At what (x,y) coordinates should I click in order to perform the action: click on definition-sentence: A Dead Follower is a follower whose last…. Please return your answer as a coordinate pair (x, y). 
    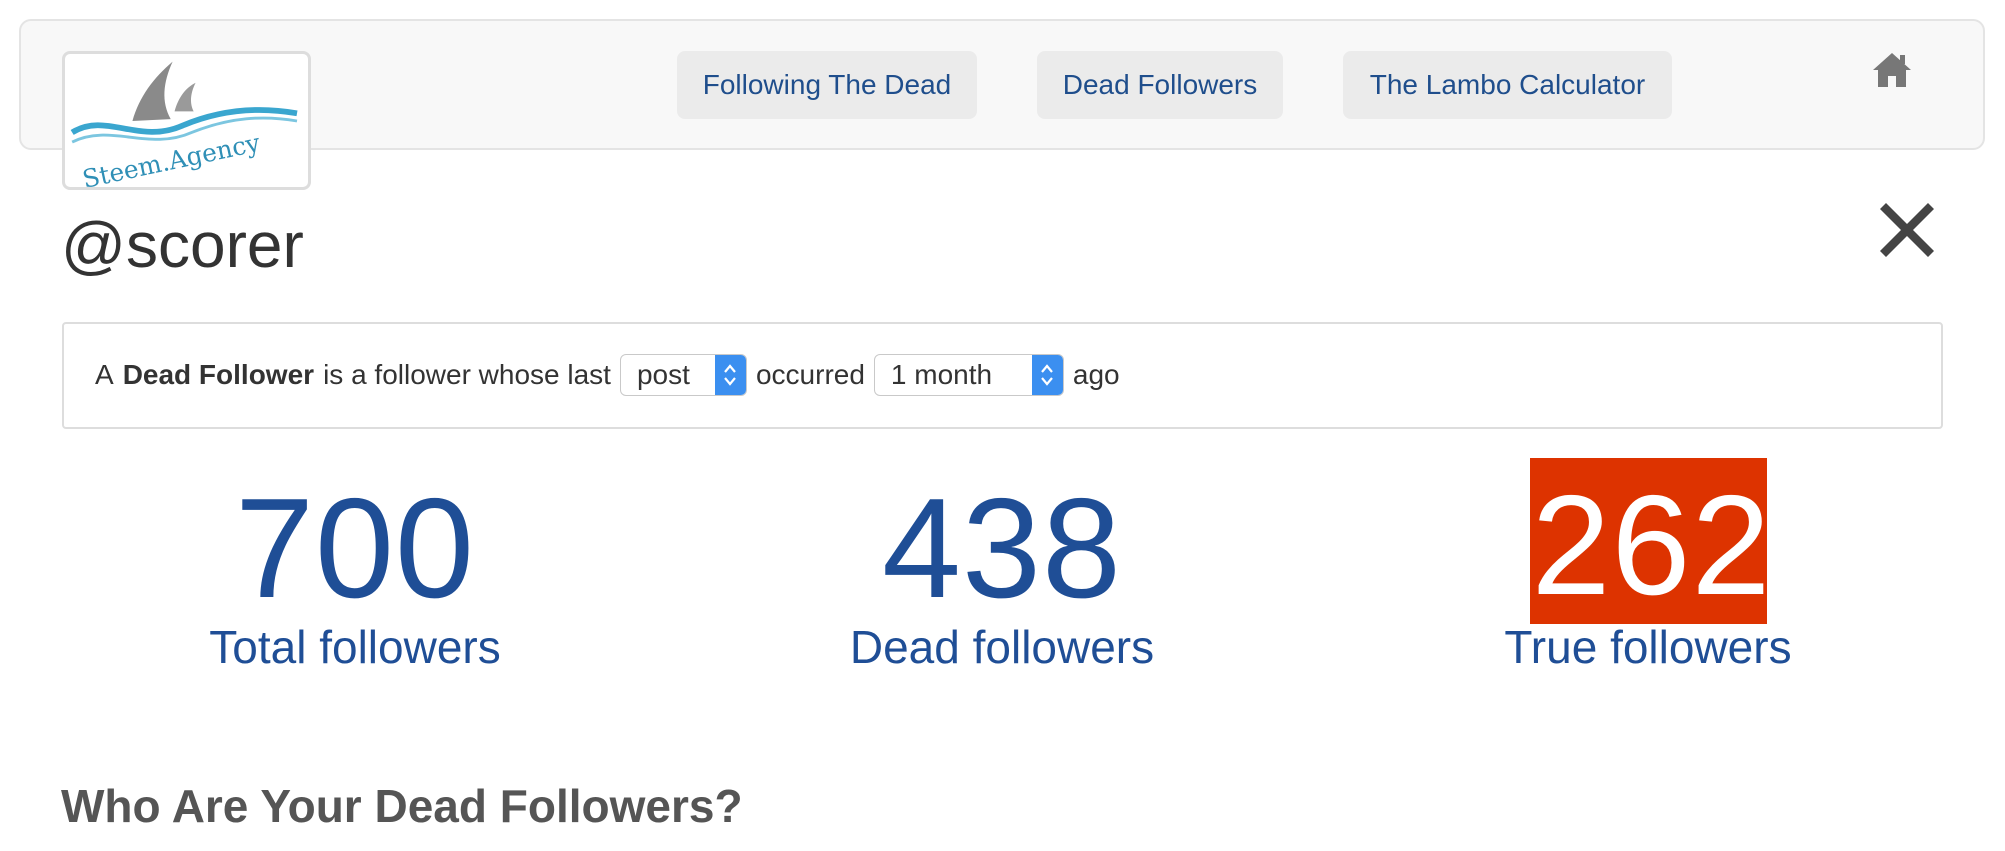
    Looking at the image, I should click on (607, 375).